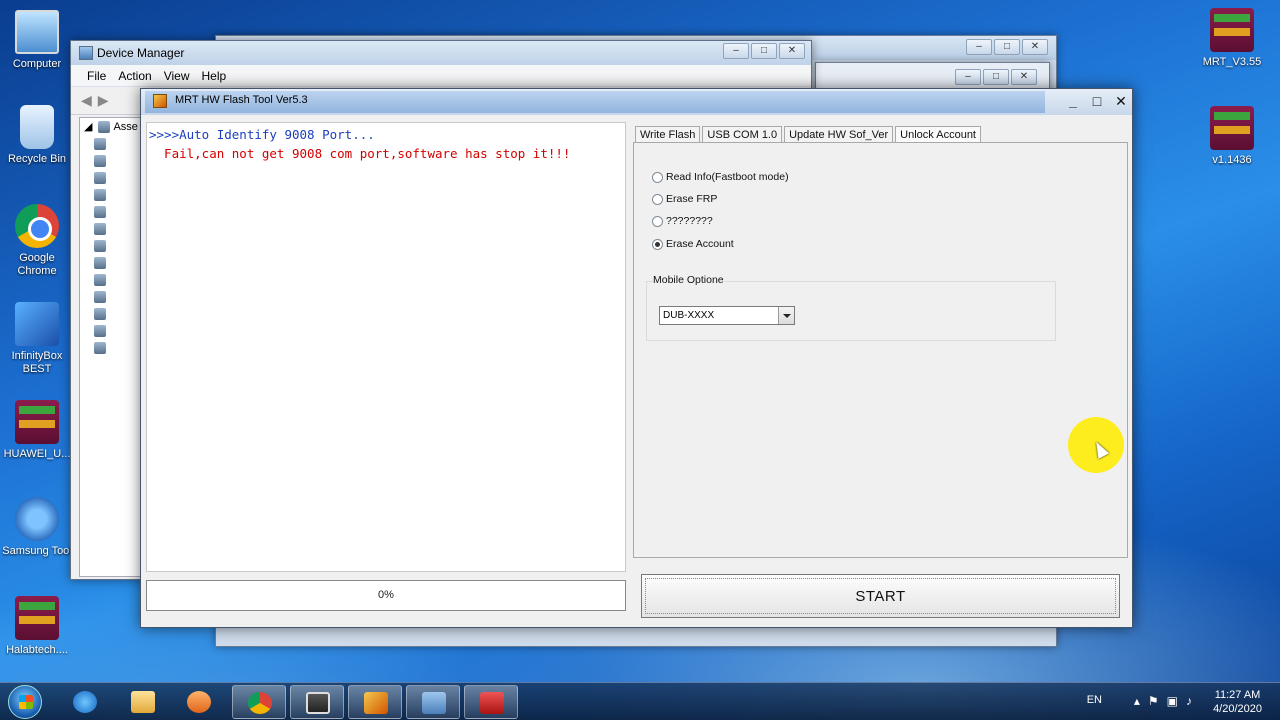 Image resolution: width=1280 pixels, height=720 pixels. Describe the element at coordinates (1073, 101) in the screenshot. I see `minimize-button: _` at that location.